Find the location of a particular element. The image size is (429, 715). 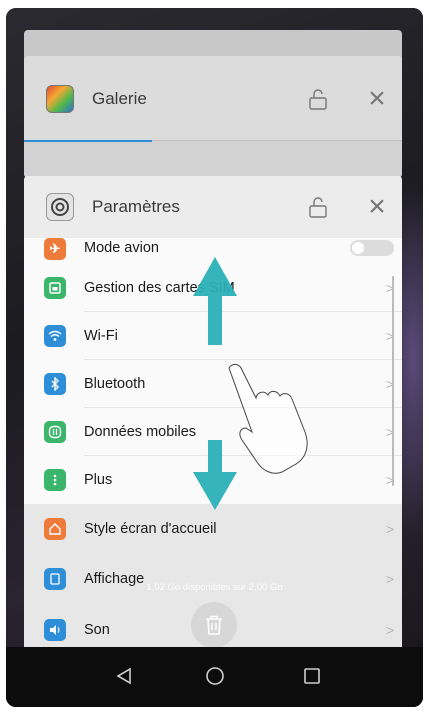

home-button is located at coordinates (215, 676).